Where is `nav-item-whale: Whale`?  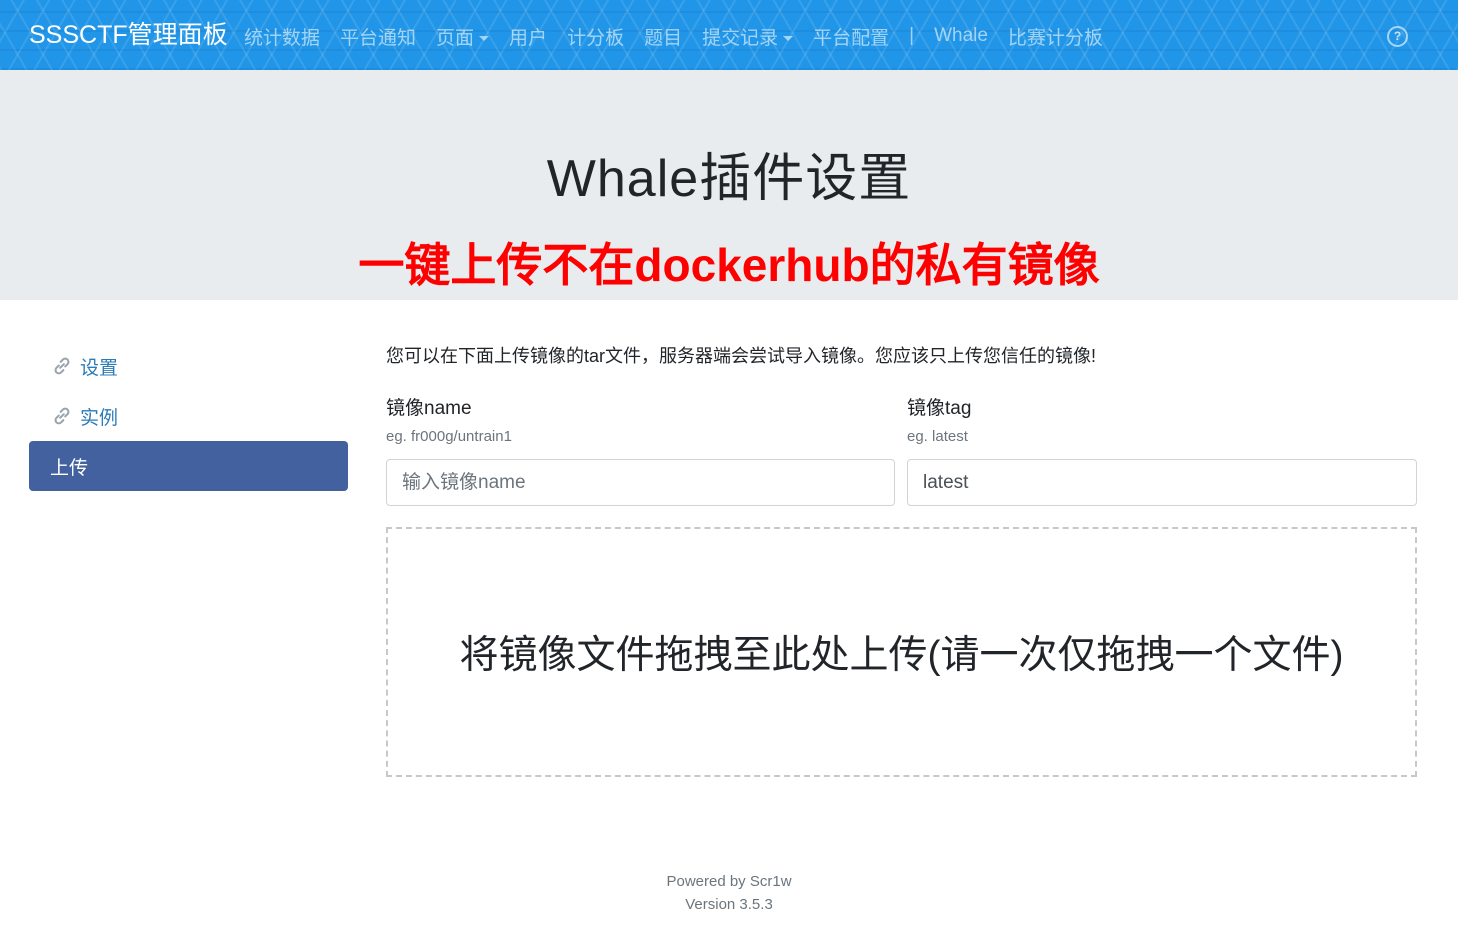 nav-item-whale: Whale is located at coordinates (961, 36).